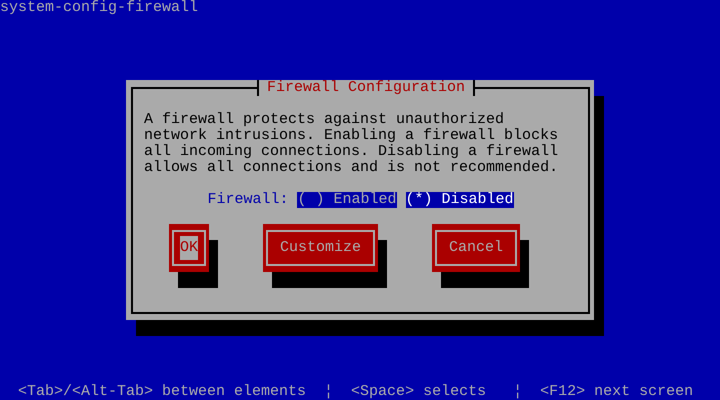 This screenshot has height=400, width=720. What do you see at coordinates (476, 248) in the screenshot?
I see `dialog-button: Cancel` at bounding box center [476, 248].